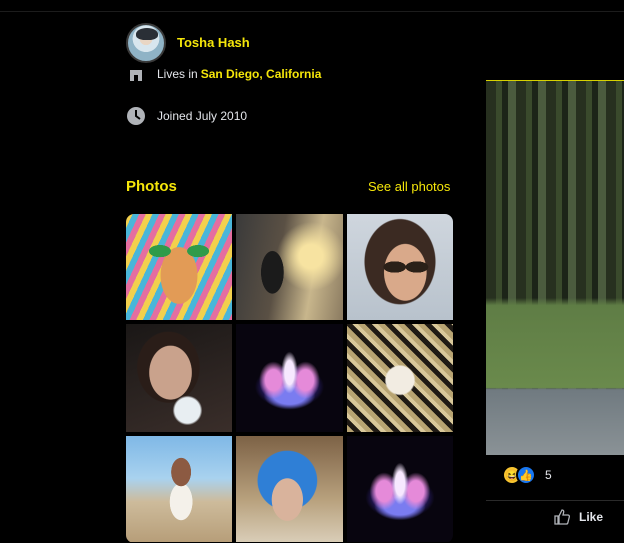  What do you see at coordinates (578, 517) in the screenshot?
I see `like-button: Like` at bounding box center [578, 517].